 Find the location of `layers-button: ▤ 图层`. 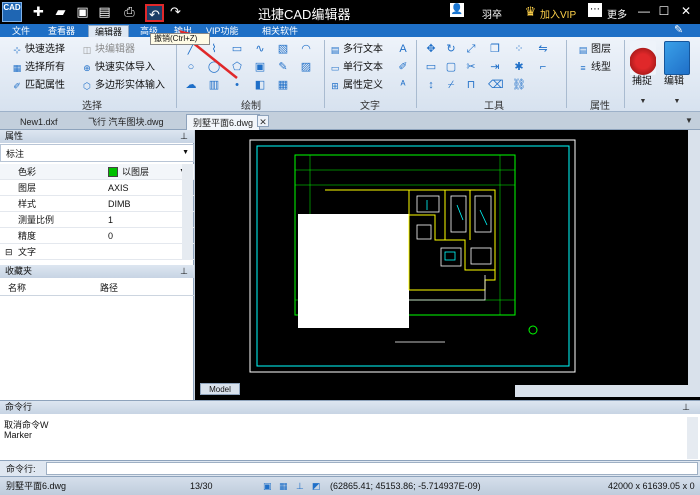

layers-button: ▤ 图层 is located at coordinates (594, 50).